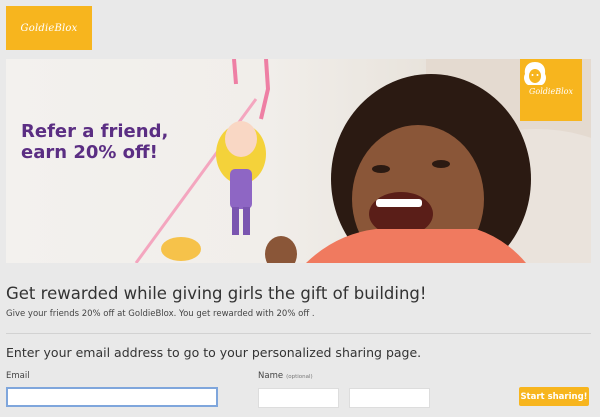 Image resolution: width=600 pixels, height=417 pixels. Describe the element at coordinates (299, 377) in the screenshot. I see `name-optional-hint: (optional)` at that location.